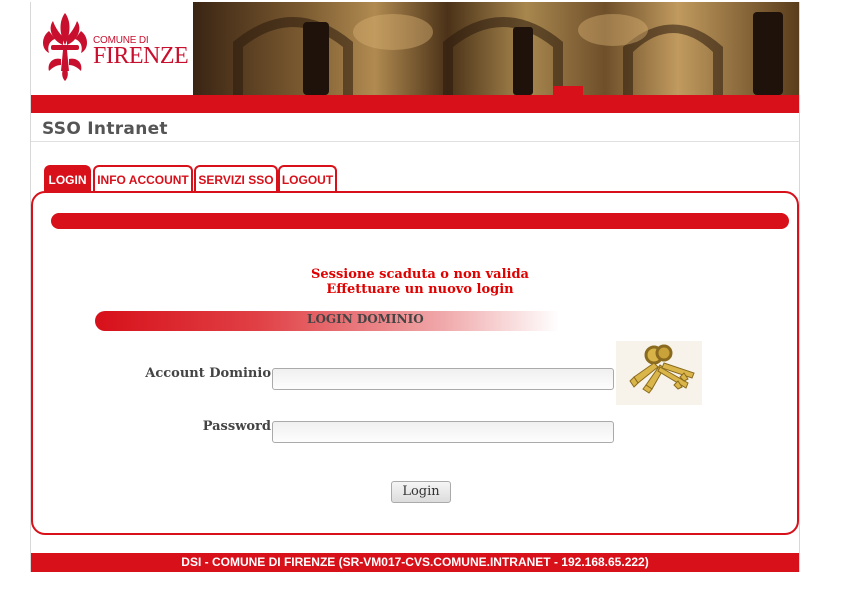  Describe the element at coordinates (415, 104) in the screenshot. I see `header-red-bar` at that location.